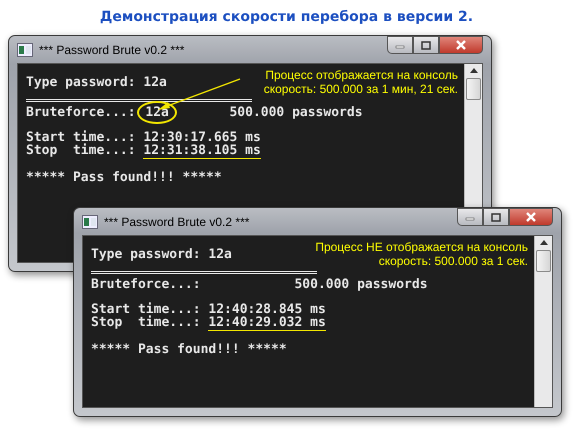 The image size is (573, 431). I want to click on annotation-text: Процесс НЕ отображается на консоль, so click(421, 247).